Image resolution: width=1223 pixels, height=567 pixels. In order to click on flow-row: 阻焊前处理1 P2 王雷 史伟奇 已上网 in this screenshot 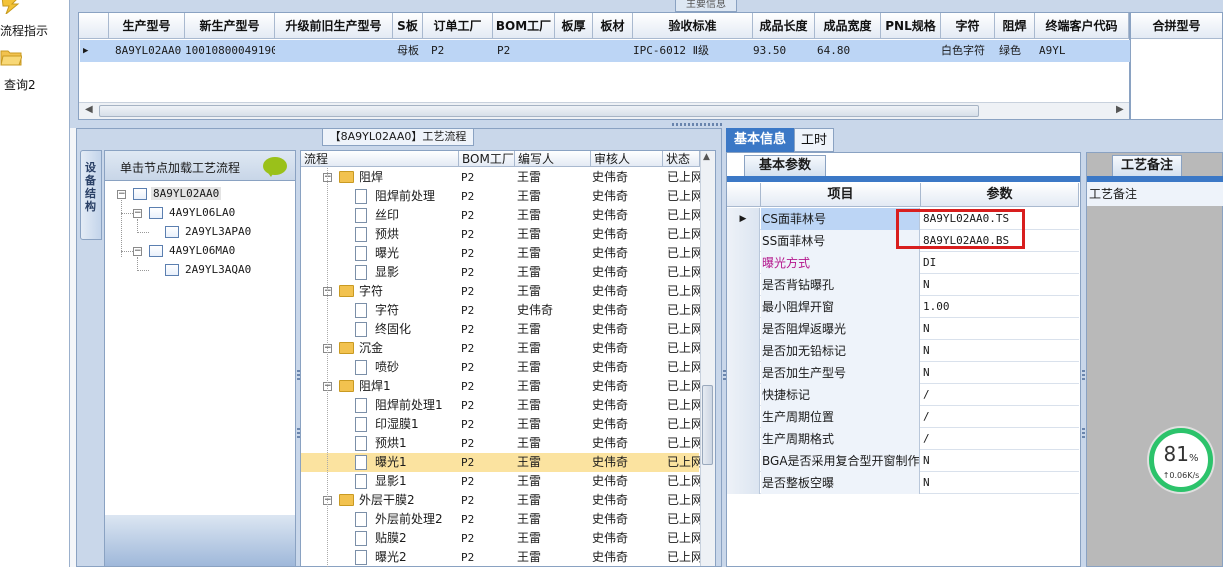, I will do `click(500, 405)`.